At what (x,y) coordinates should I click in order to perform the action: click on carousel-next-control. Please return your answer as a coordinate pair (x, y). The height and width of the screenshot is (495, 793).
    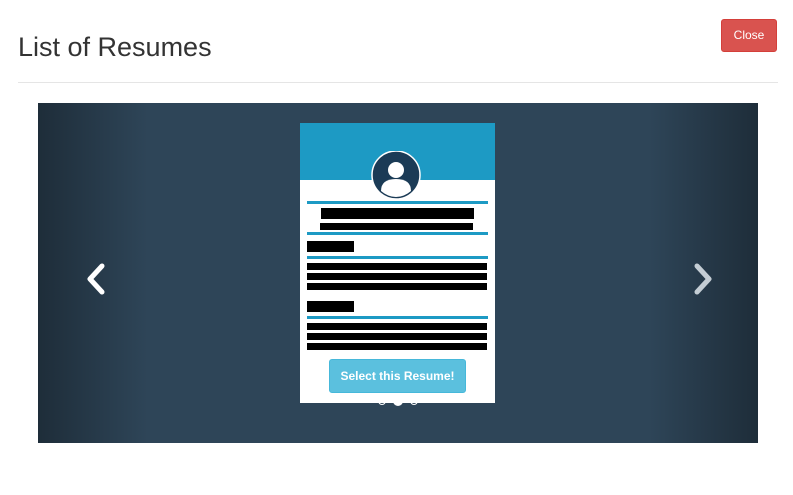
    Looking at the image, I should click on (703, 279).